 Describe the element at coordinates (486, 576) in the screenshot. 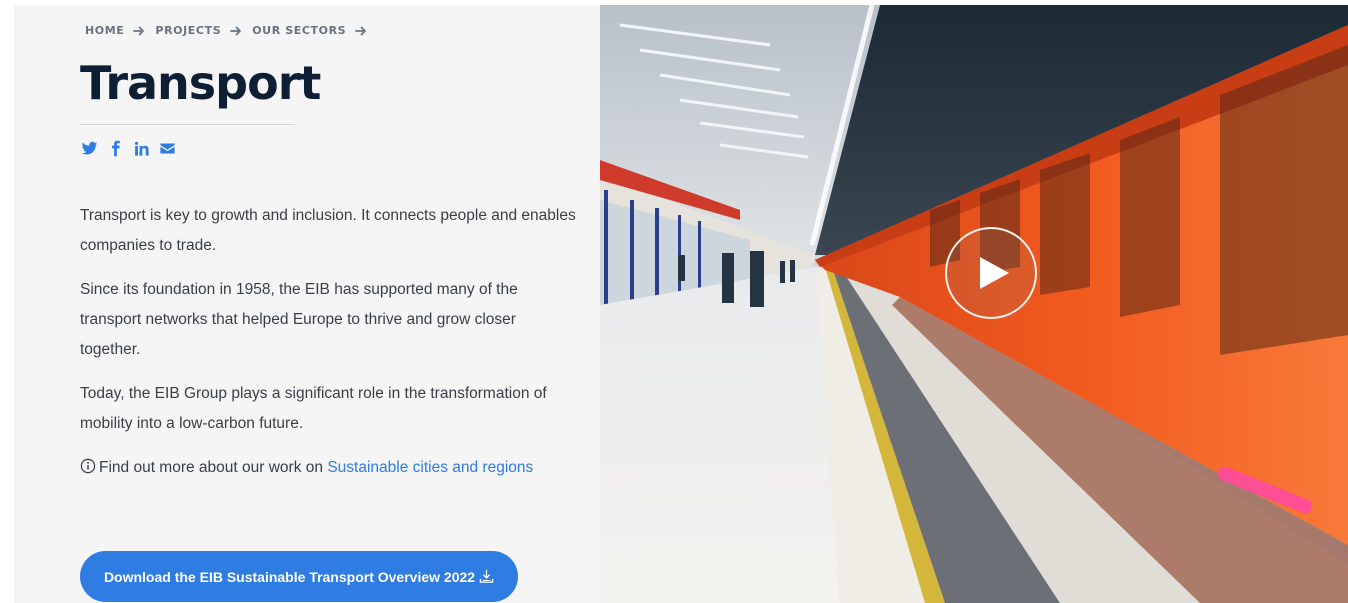

I see `download-icon` at that location.